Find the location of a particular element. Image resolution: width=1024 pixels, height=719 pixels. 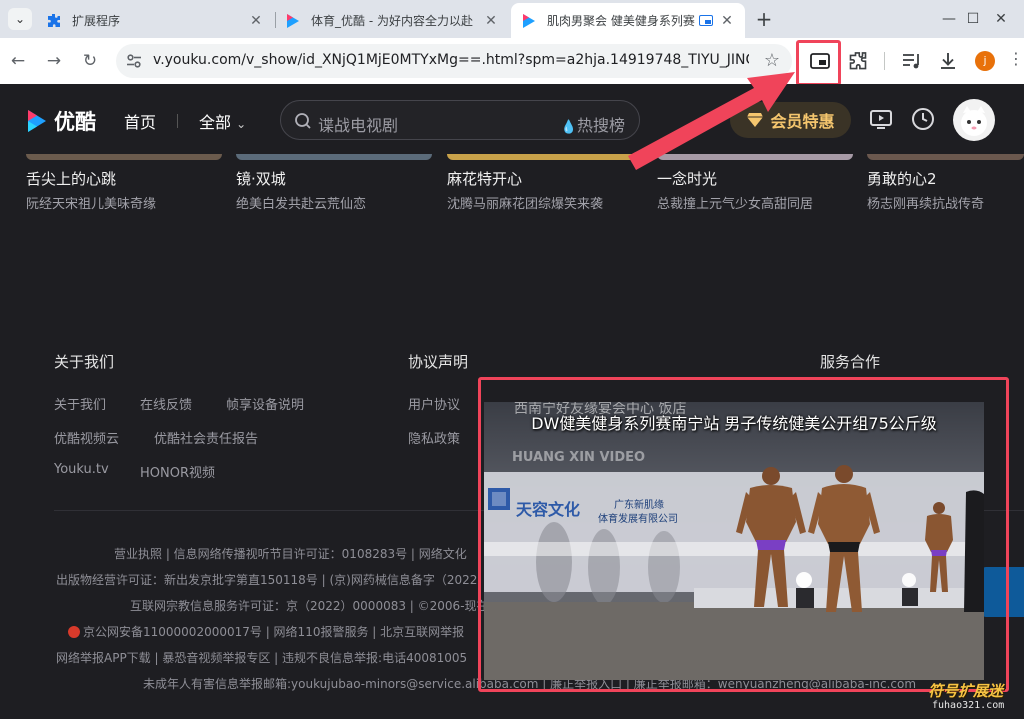

annotation-arrow is located at coordinates (711, 121).